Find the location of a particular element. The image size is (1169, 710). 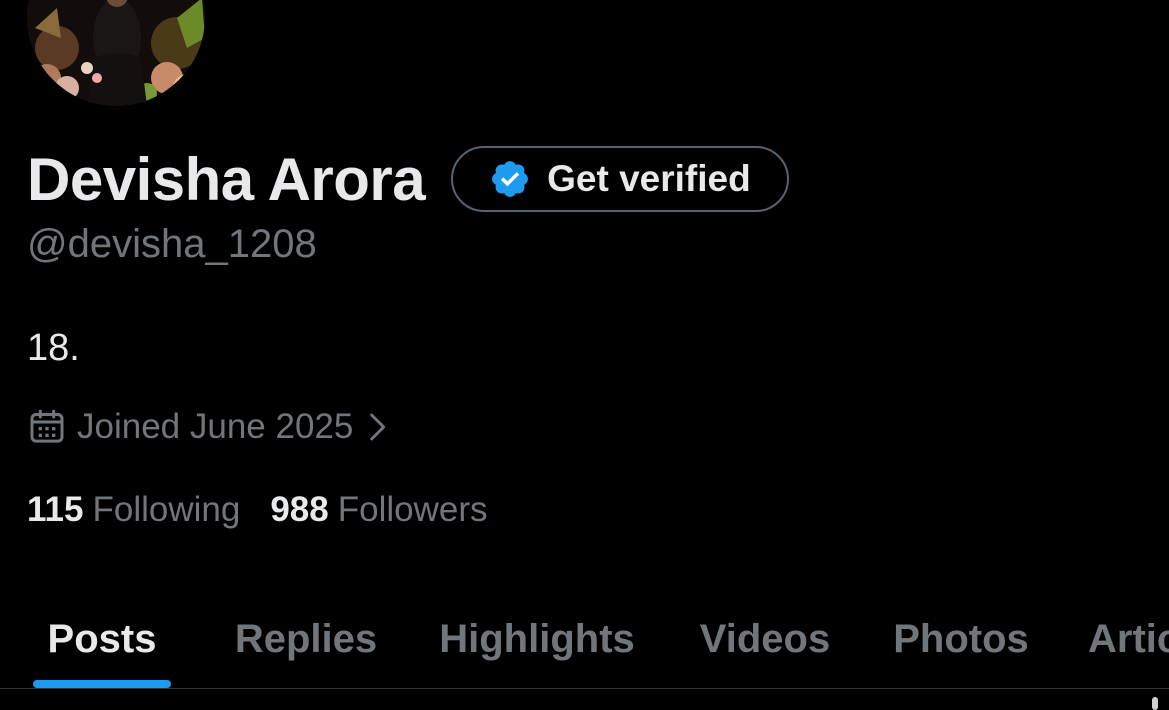

tab-posts-label: Posts is located at coordinates (102, 638).